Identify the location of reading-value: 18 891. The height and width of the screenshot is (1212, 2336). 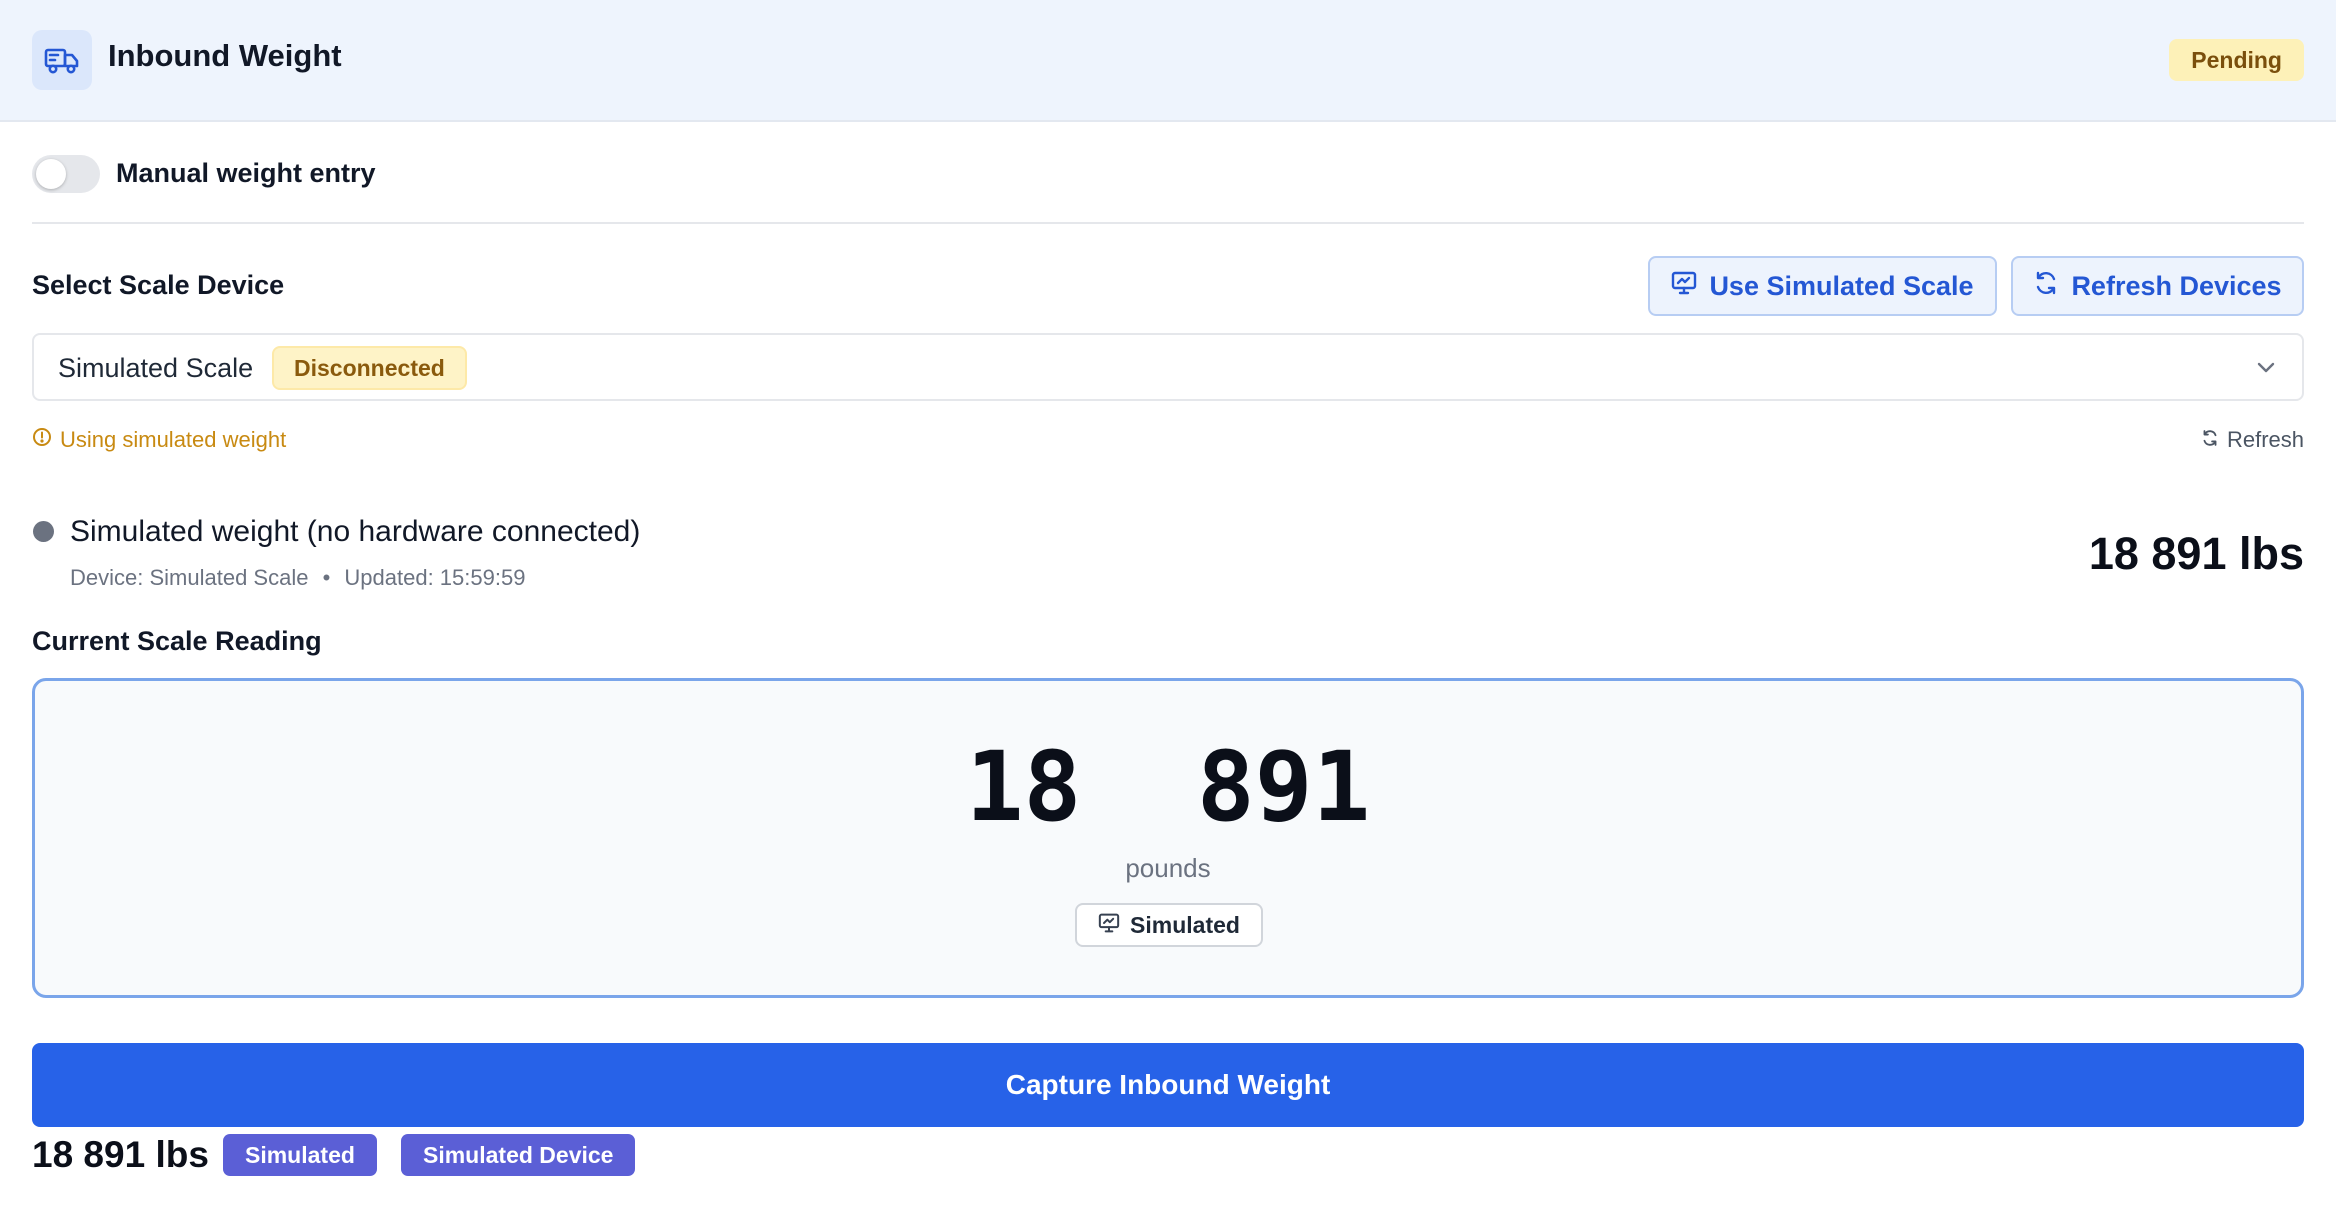
(1168, 787).